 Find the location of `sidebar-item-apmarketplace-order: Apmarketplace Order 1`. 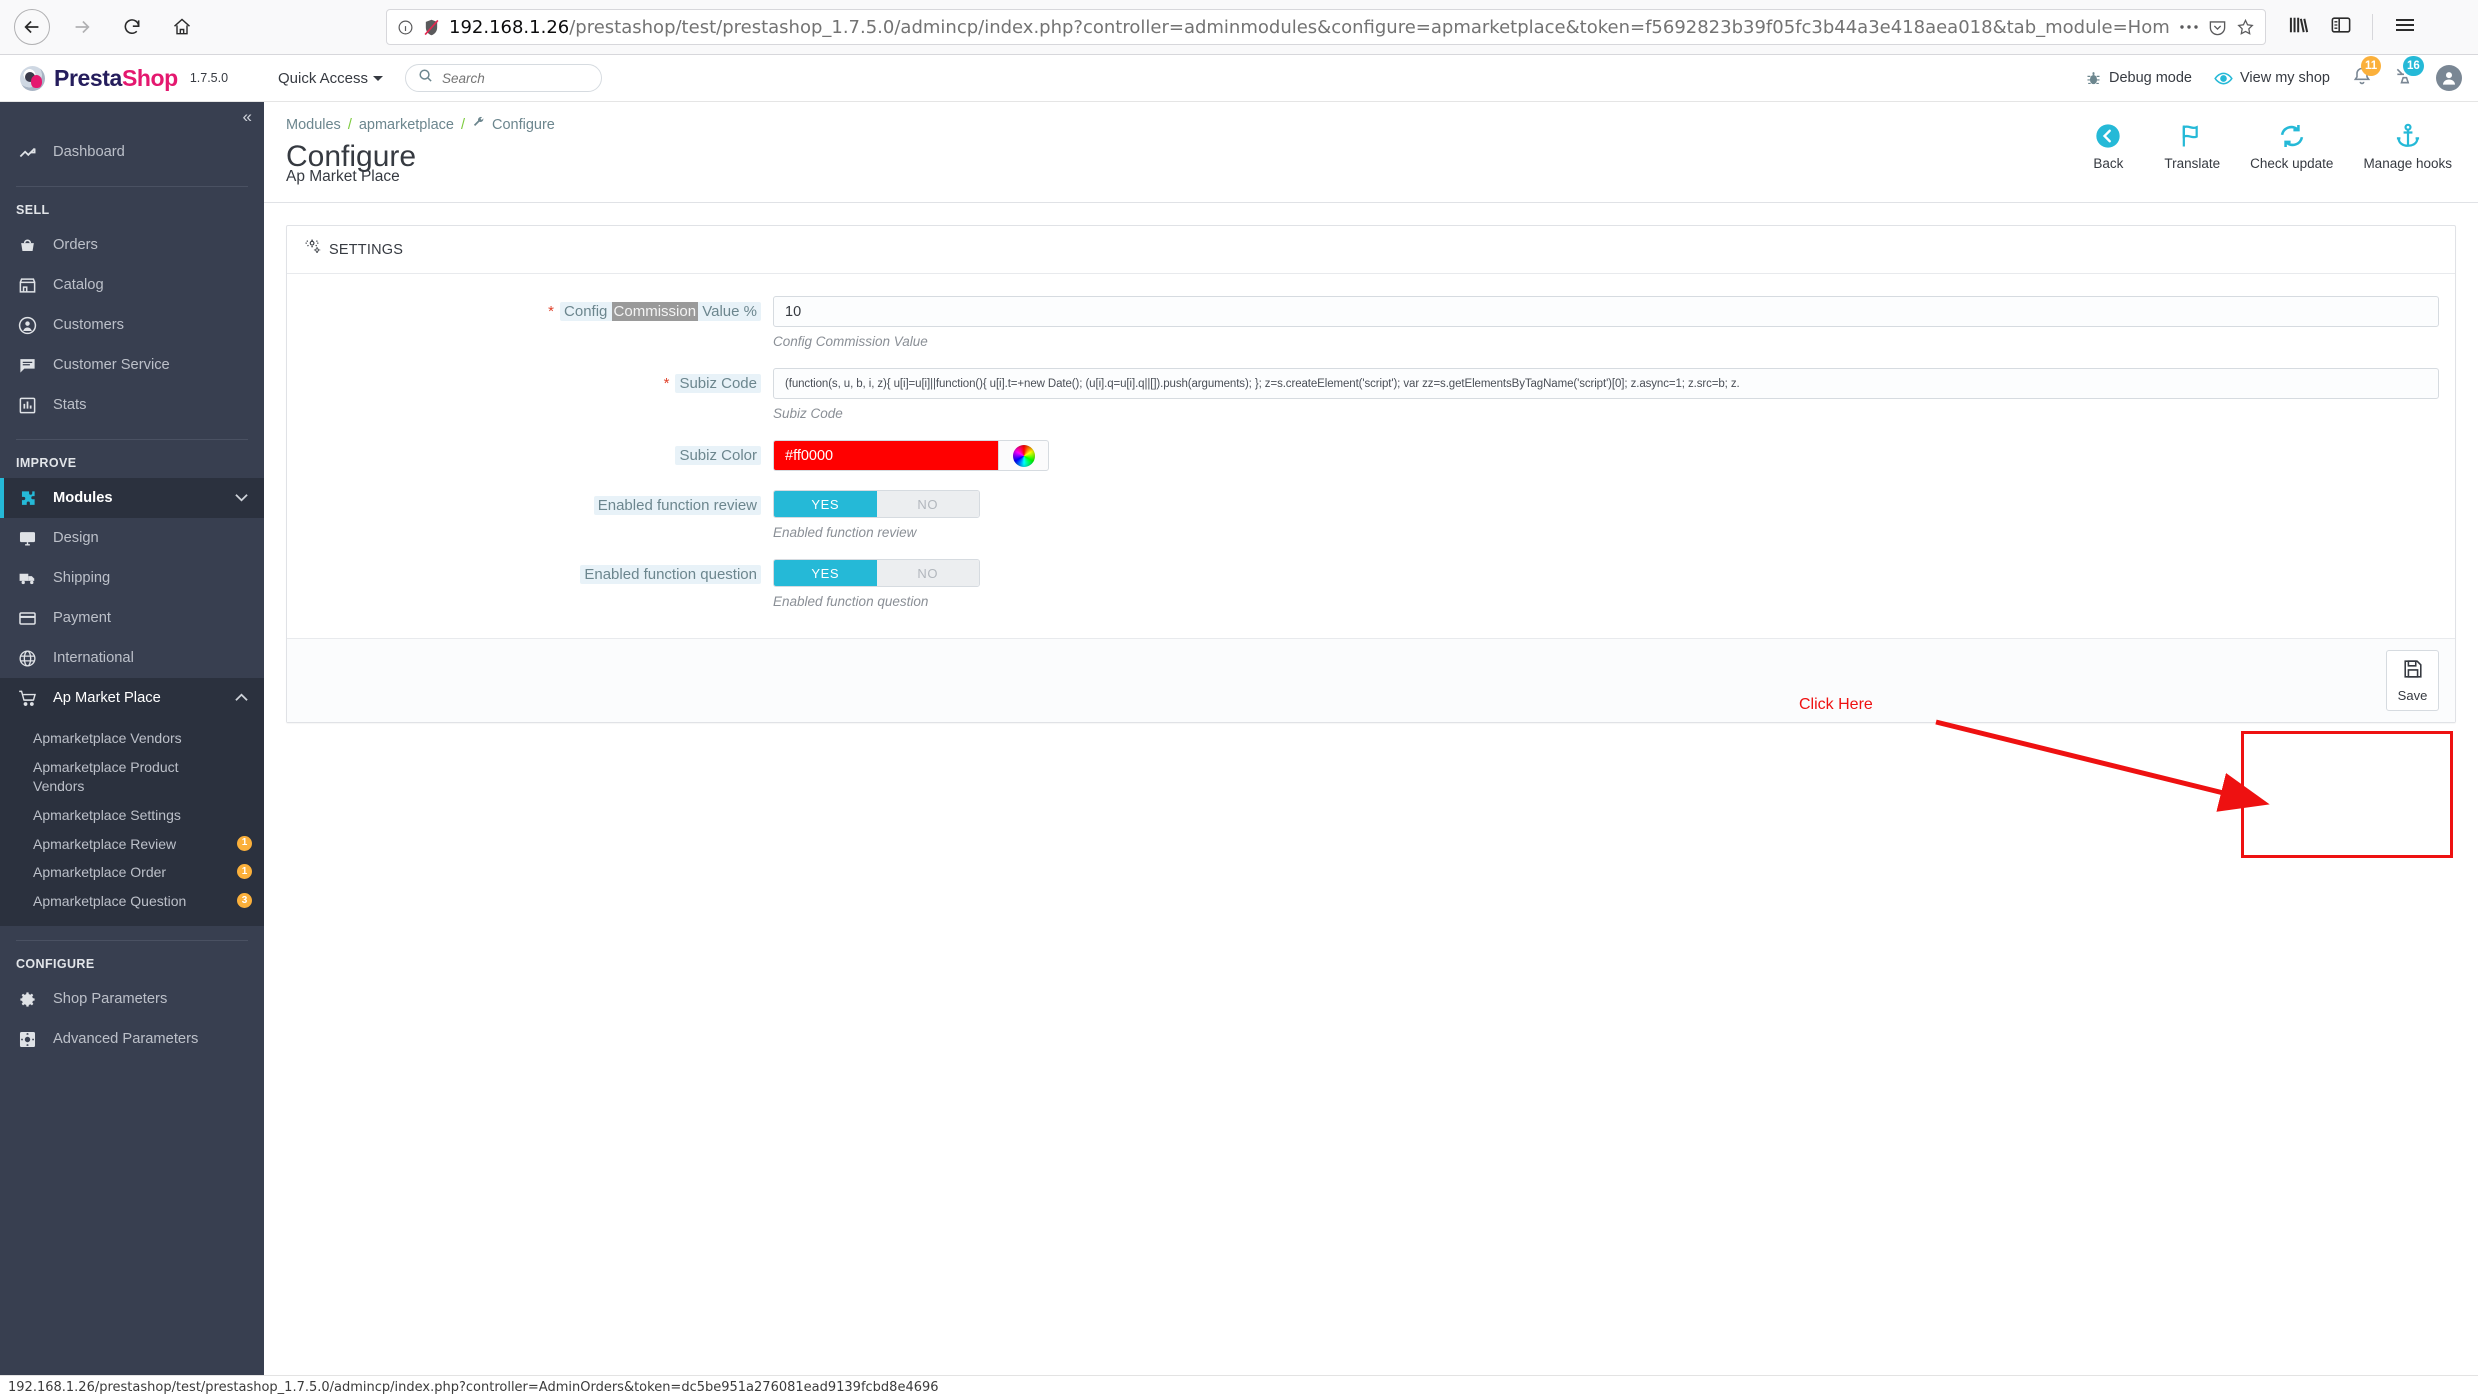

sidebar-item-apmarketplace-order: Apmarketplace Order 1 is located at coordinates (132, 872).